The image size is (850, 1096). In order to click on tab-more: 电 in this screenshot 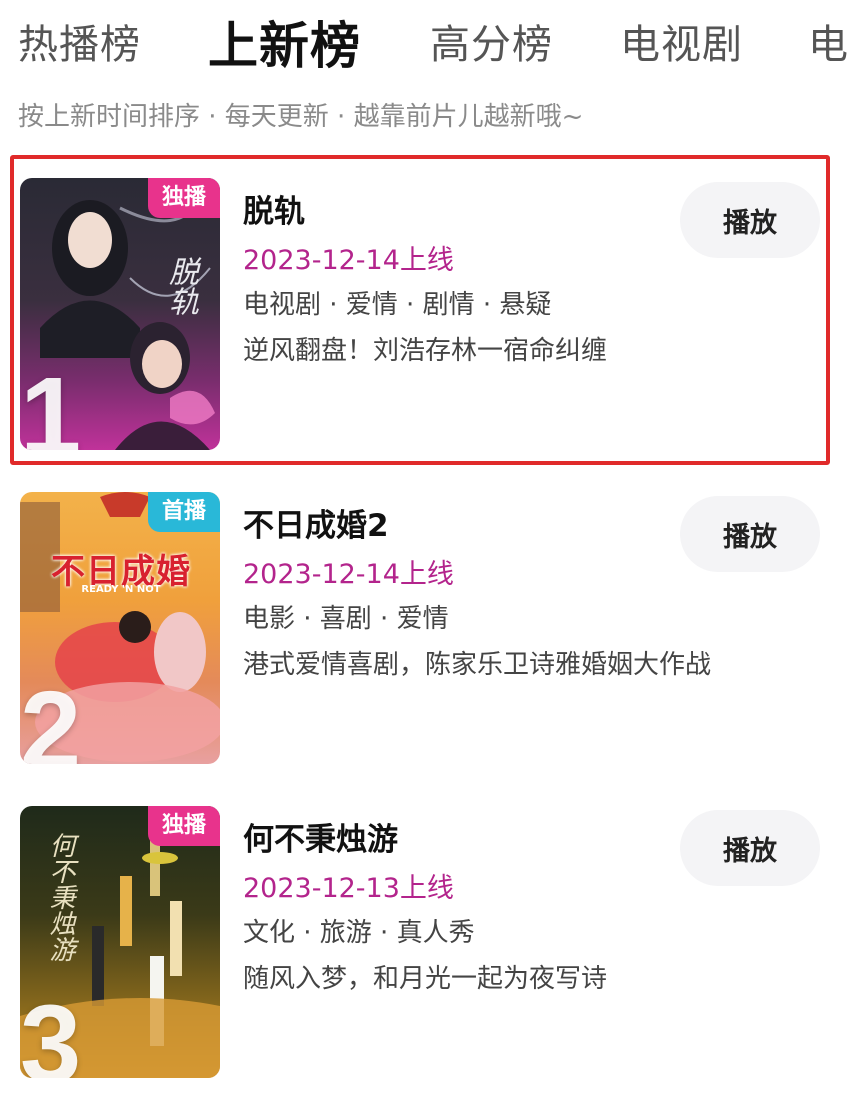, I will do `click(828, 41)`.